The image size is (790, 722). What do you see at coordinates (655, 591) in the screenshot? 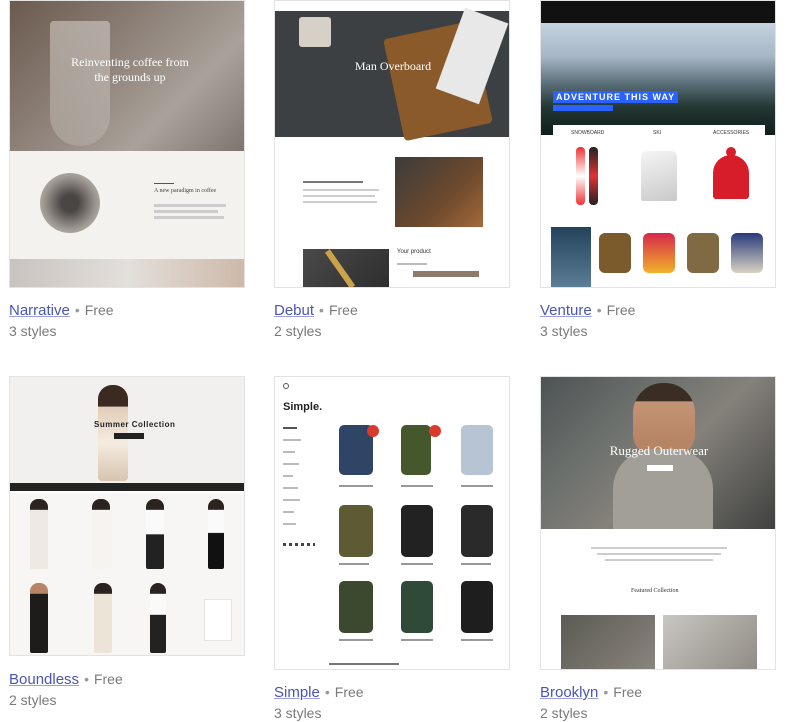
I see `section-heading: Featured Collection` at bounding box center [655, 591].